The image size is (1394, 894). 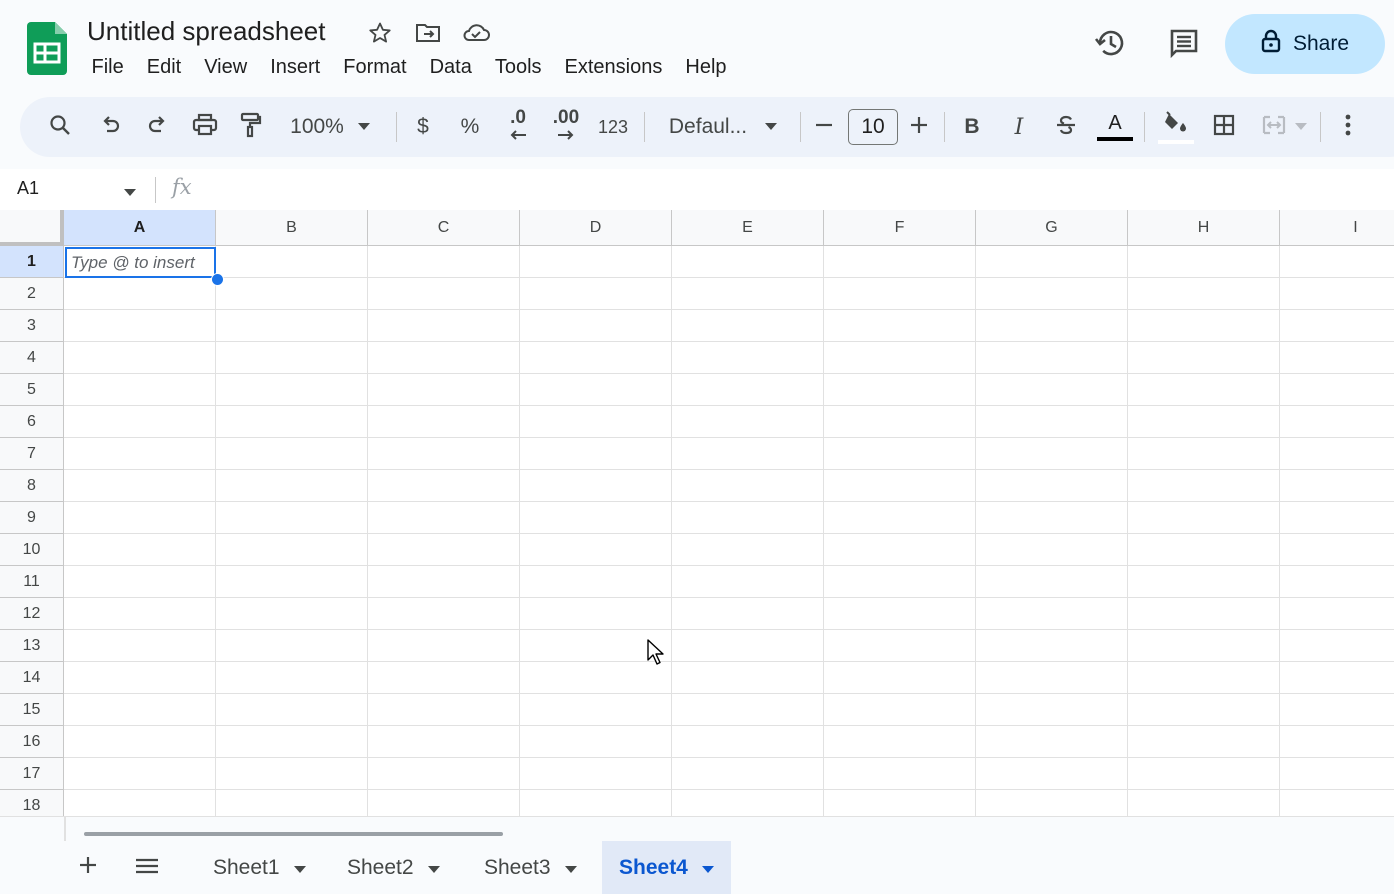 What do you see at coordinates (32, 422) in the screenshot?
I see `row-header-6: 6` at bounding box center [32, 422].